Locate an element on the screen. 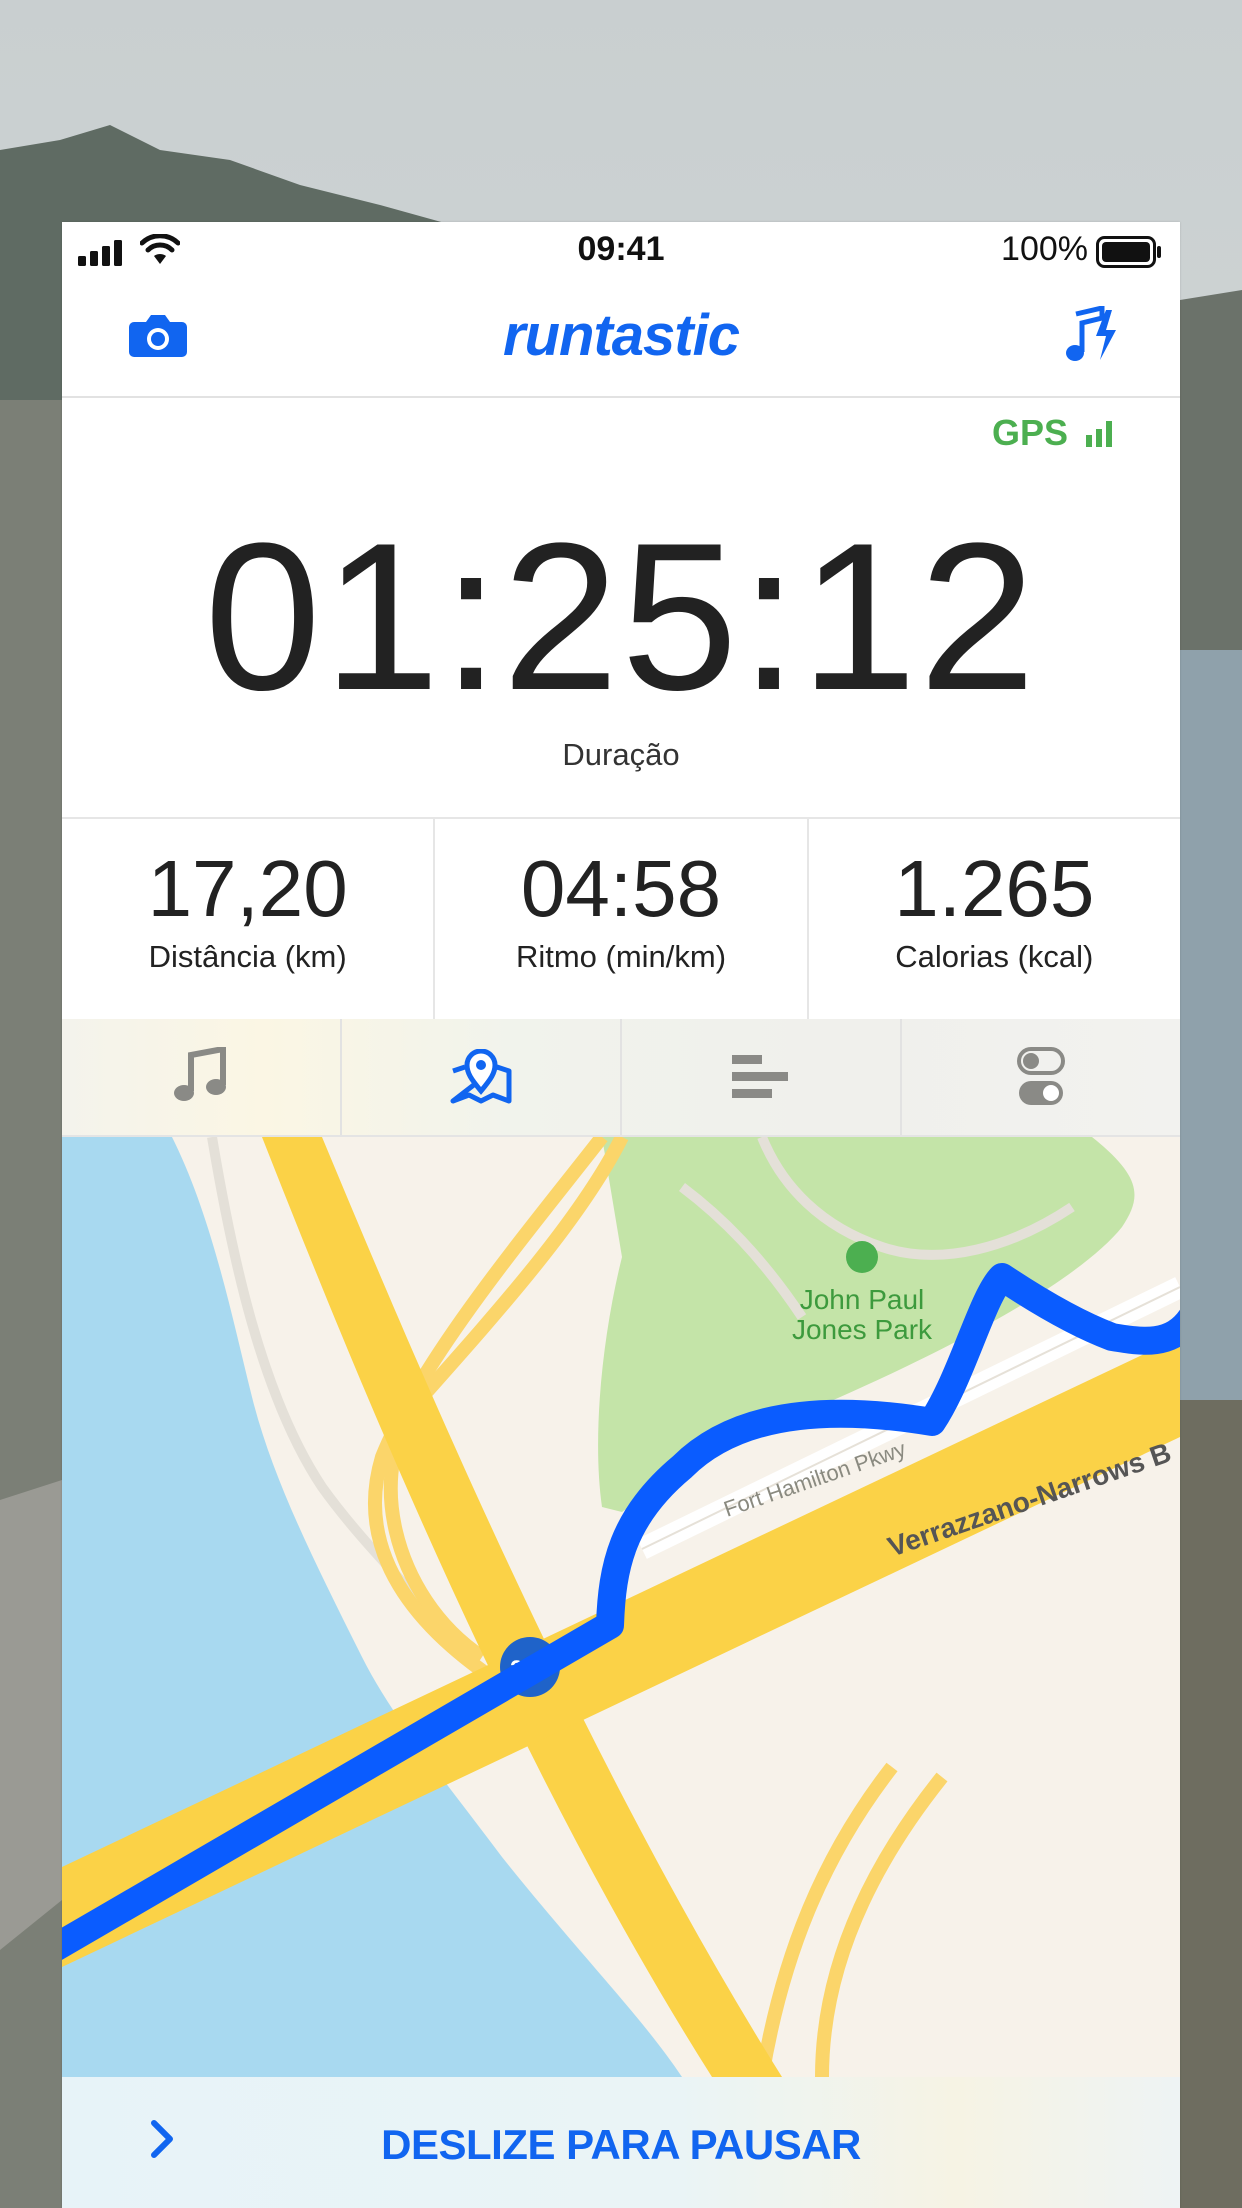 The height and width of the screenshot is (2208, 1242). stat-value: 04:58 is located at coordinates (621, 888).